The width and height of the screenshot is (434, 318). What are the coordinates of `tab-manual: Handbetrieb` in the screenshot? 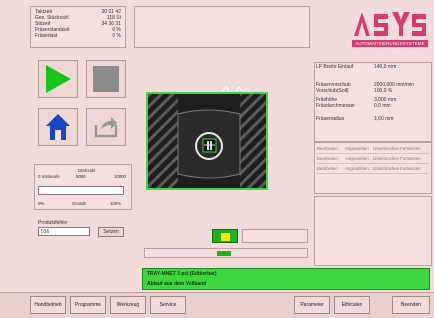 It's located at (48, 305).